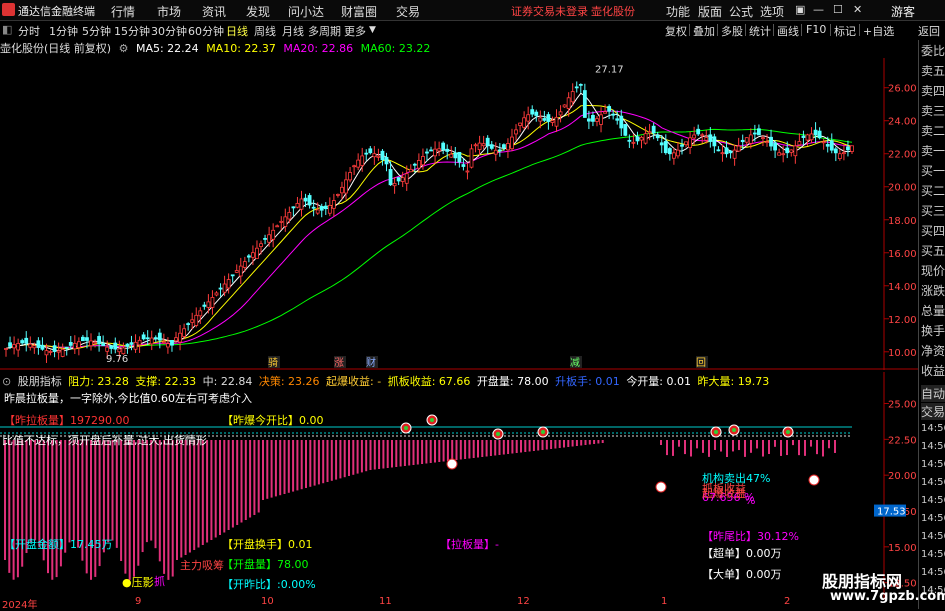 This screenshot has height=611, width=945. Describe the element at coordinates (800, 9) in the screenshot. I see `window-menu-icon: ▣` at that location.